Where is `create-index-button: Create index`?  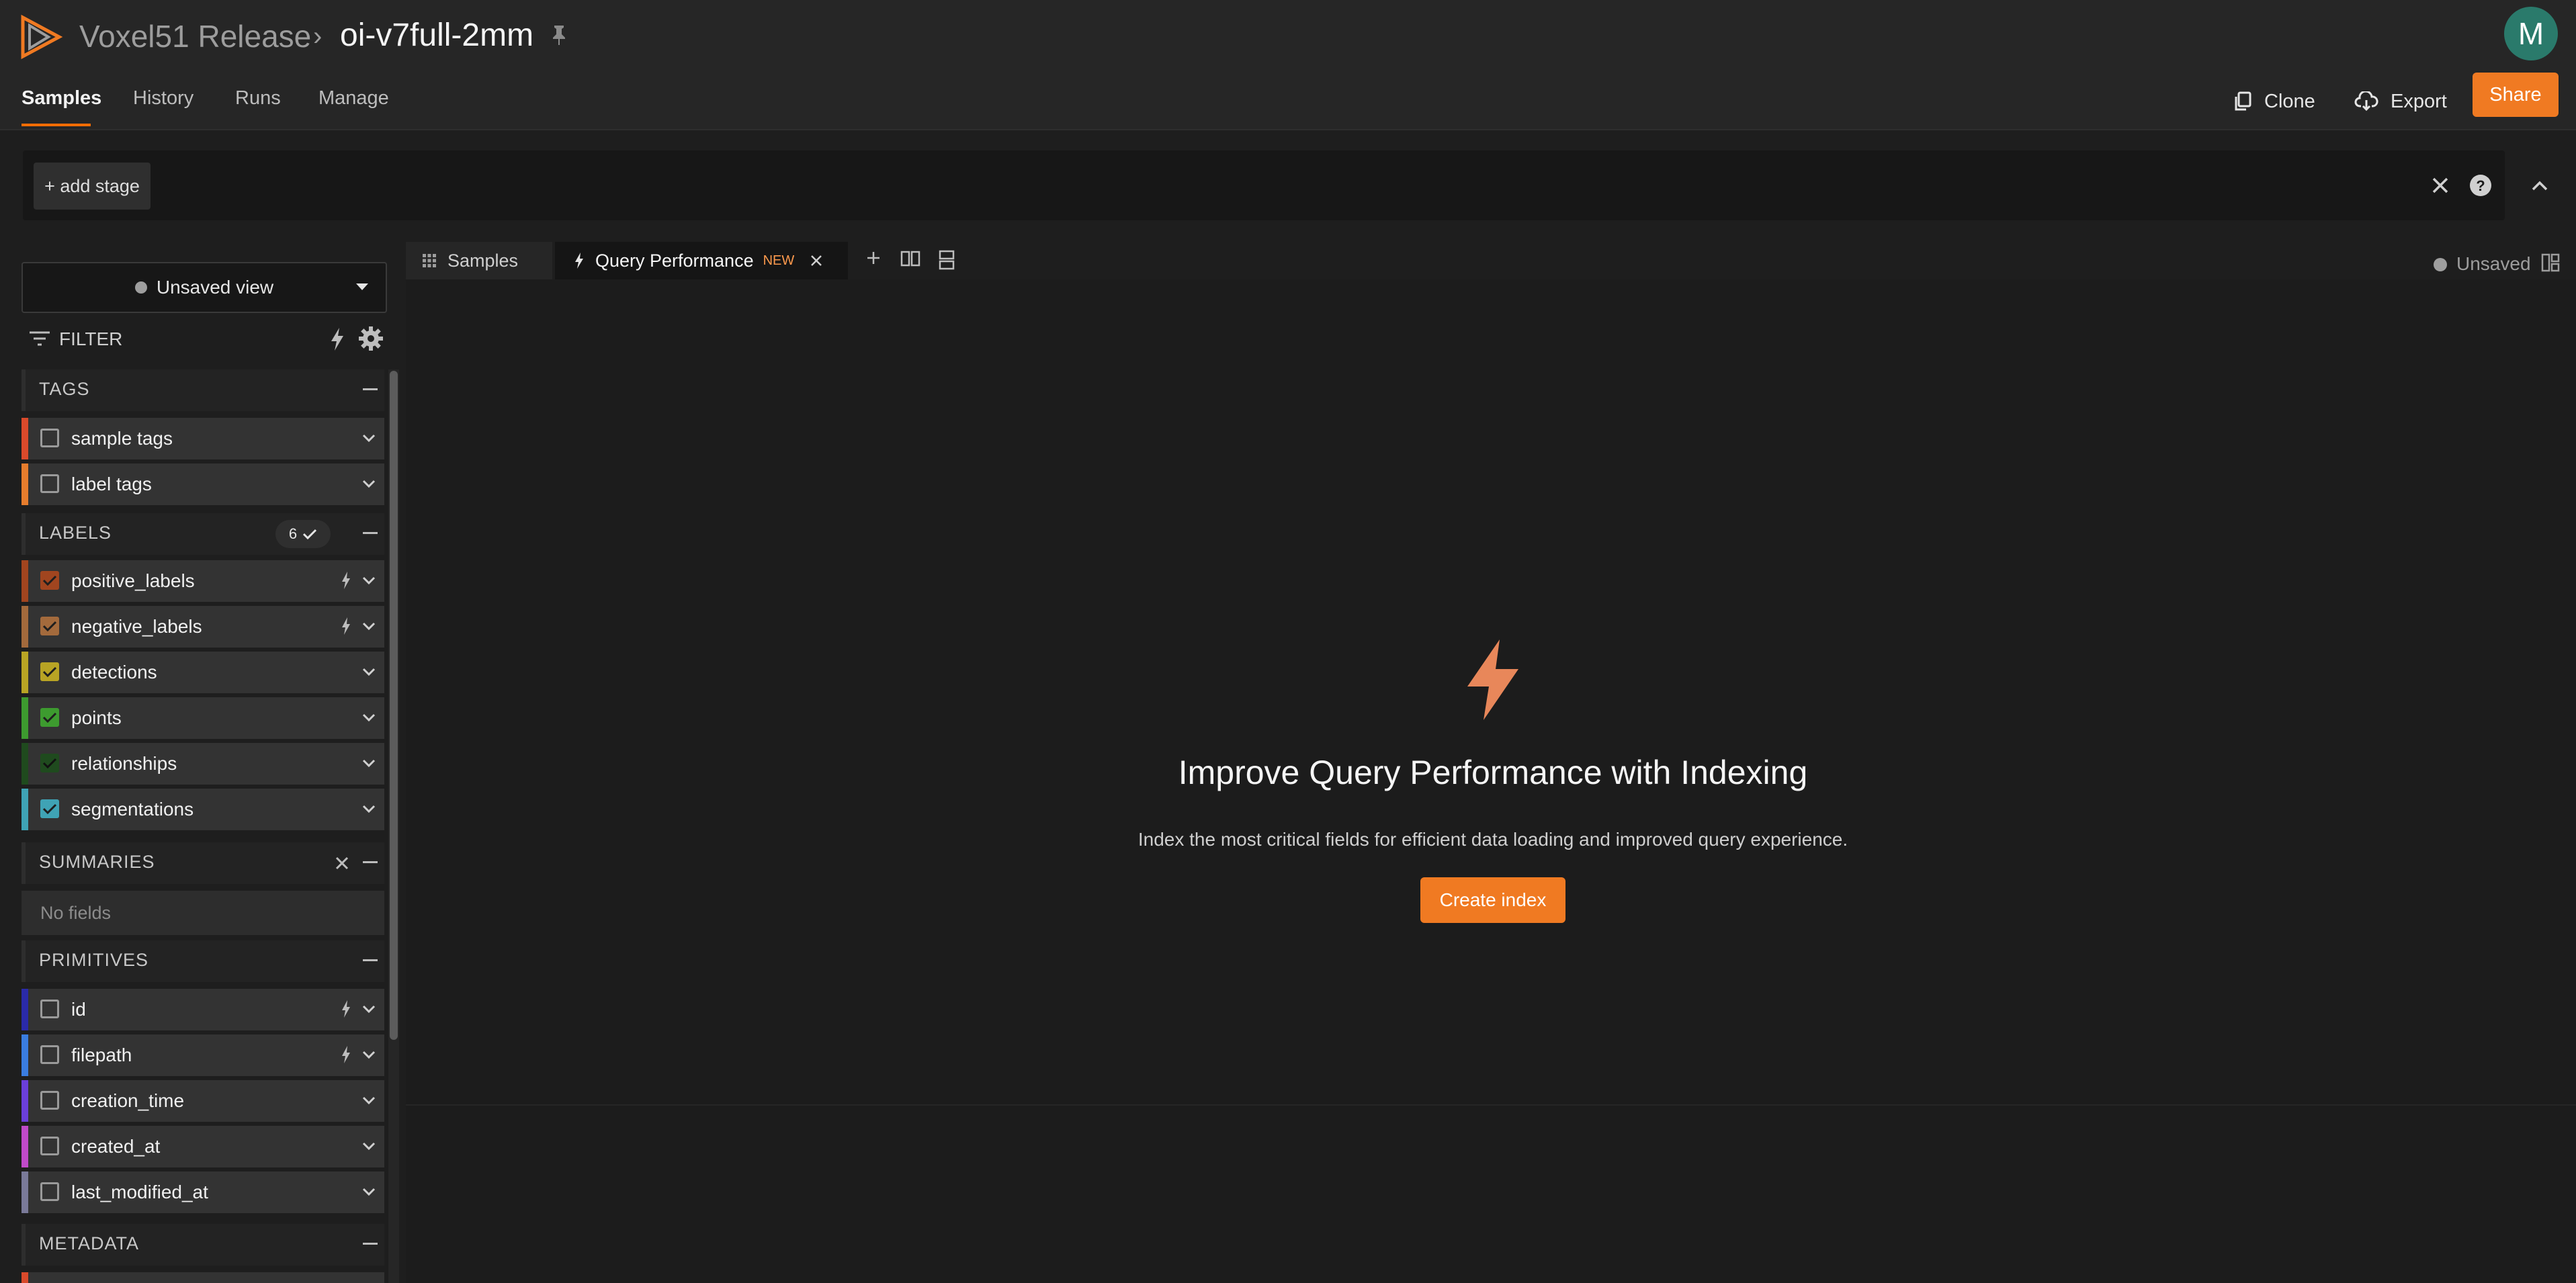 create-index-button: Create index is located at coordinates (1492, 900).